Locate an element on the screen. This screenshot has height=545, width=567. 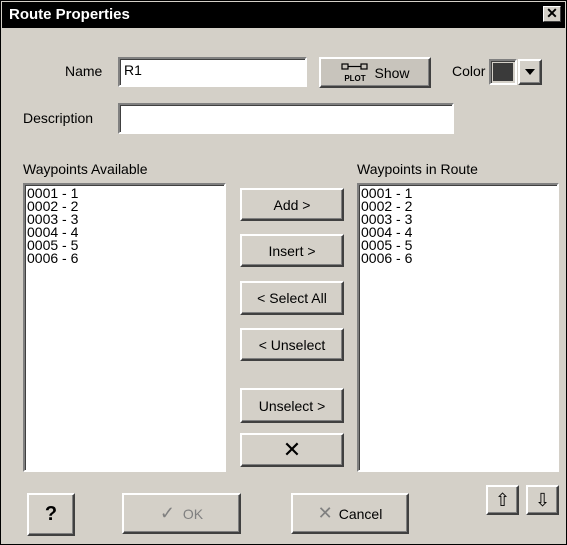
move-down-button: ⇩ is located at coordinates (542, 500).